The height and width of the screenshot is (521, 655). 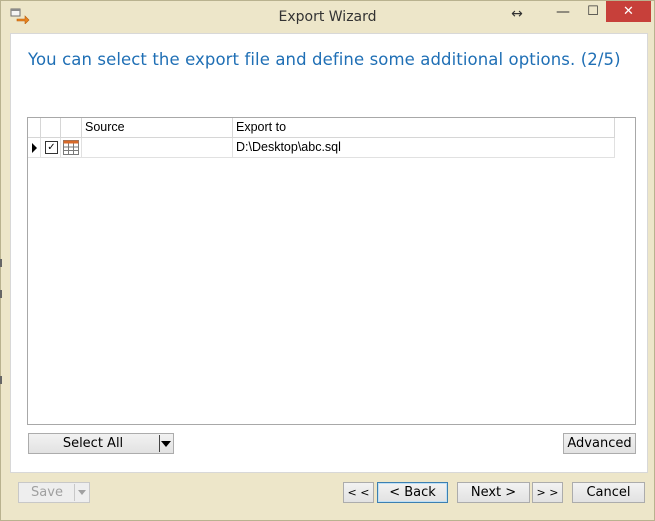 What do you see at coordinates (358, 492) in the screenshot?
I see `first-page-button: < <` at bounding box center [358, 492].